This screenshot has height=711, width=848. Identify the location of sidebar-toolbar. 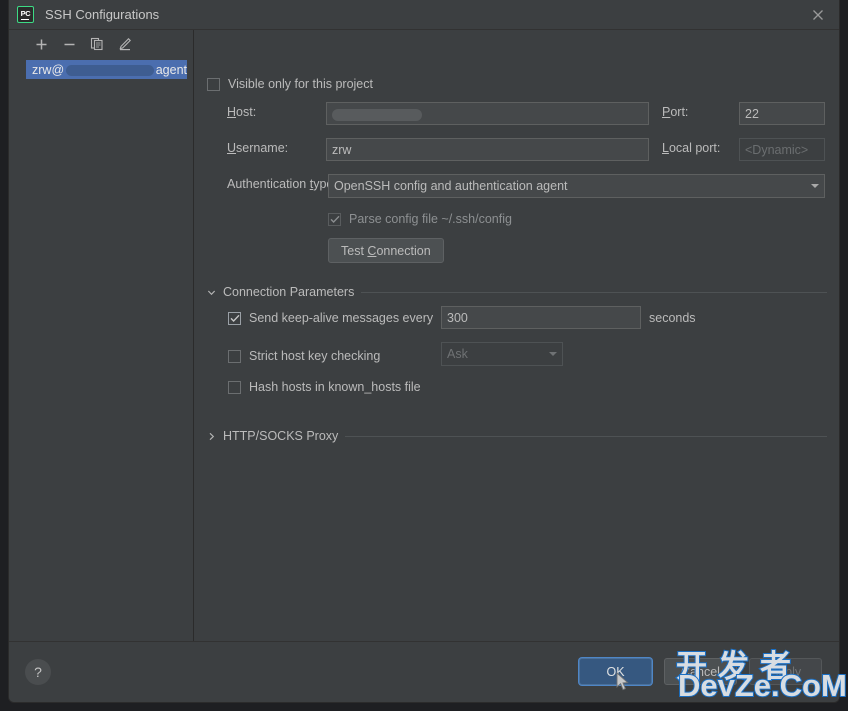
(101, 44).